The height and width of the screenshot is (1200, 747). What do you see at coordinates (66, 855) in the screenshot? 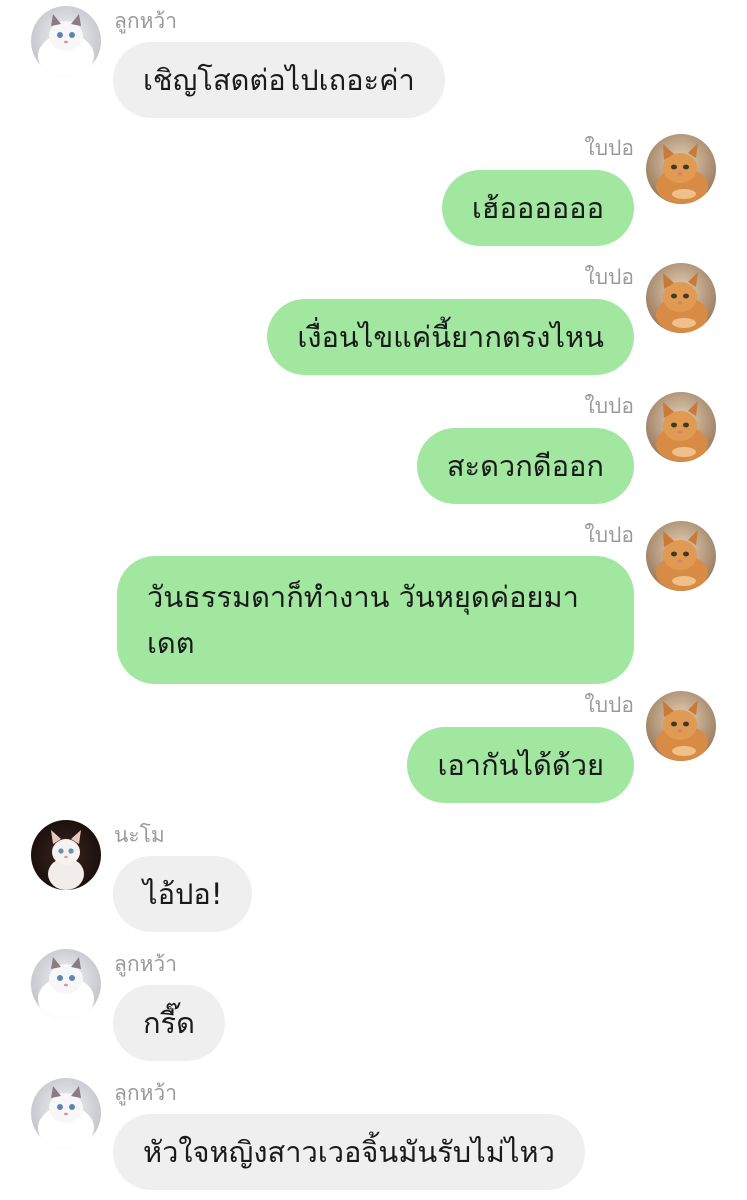
I see `white-kitten-dark-bg-avatar` at bounding box center [66, 855].